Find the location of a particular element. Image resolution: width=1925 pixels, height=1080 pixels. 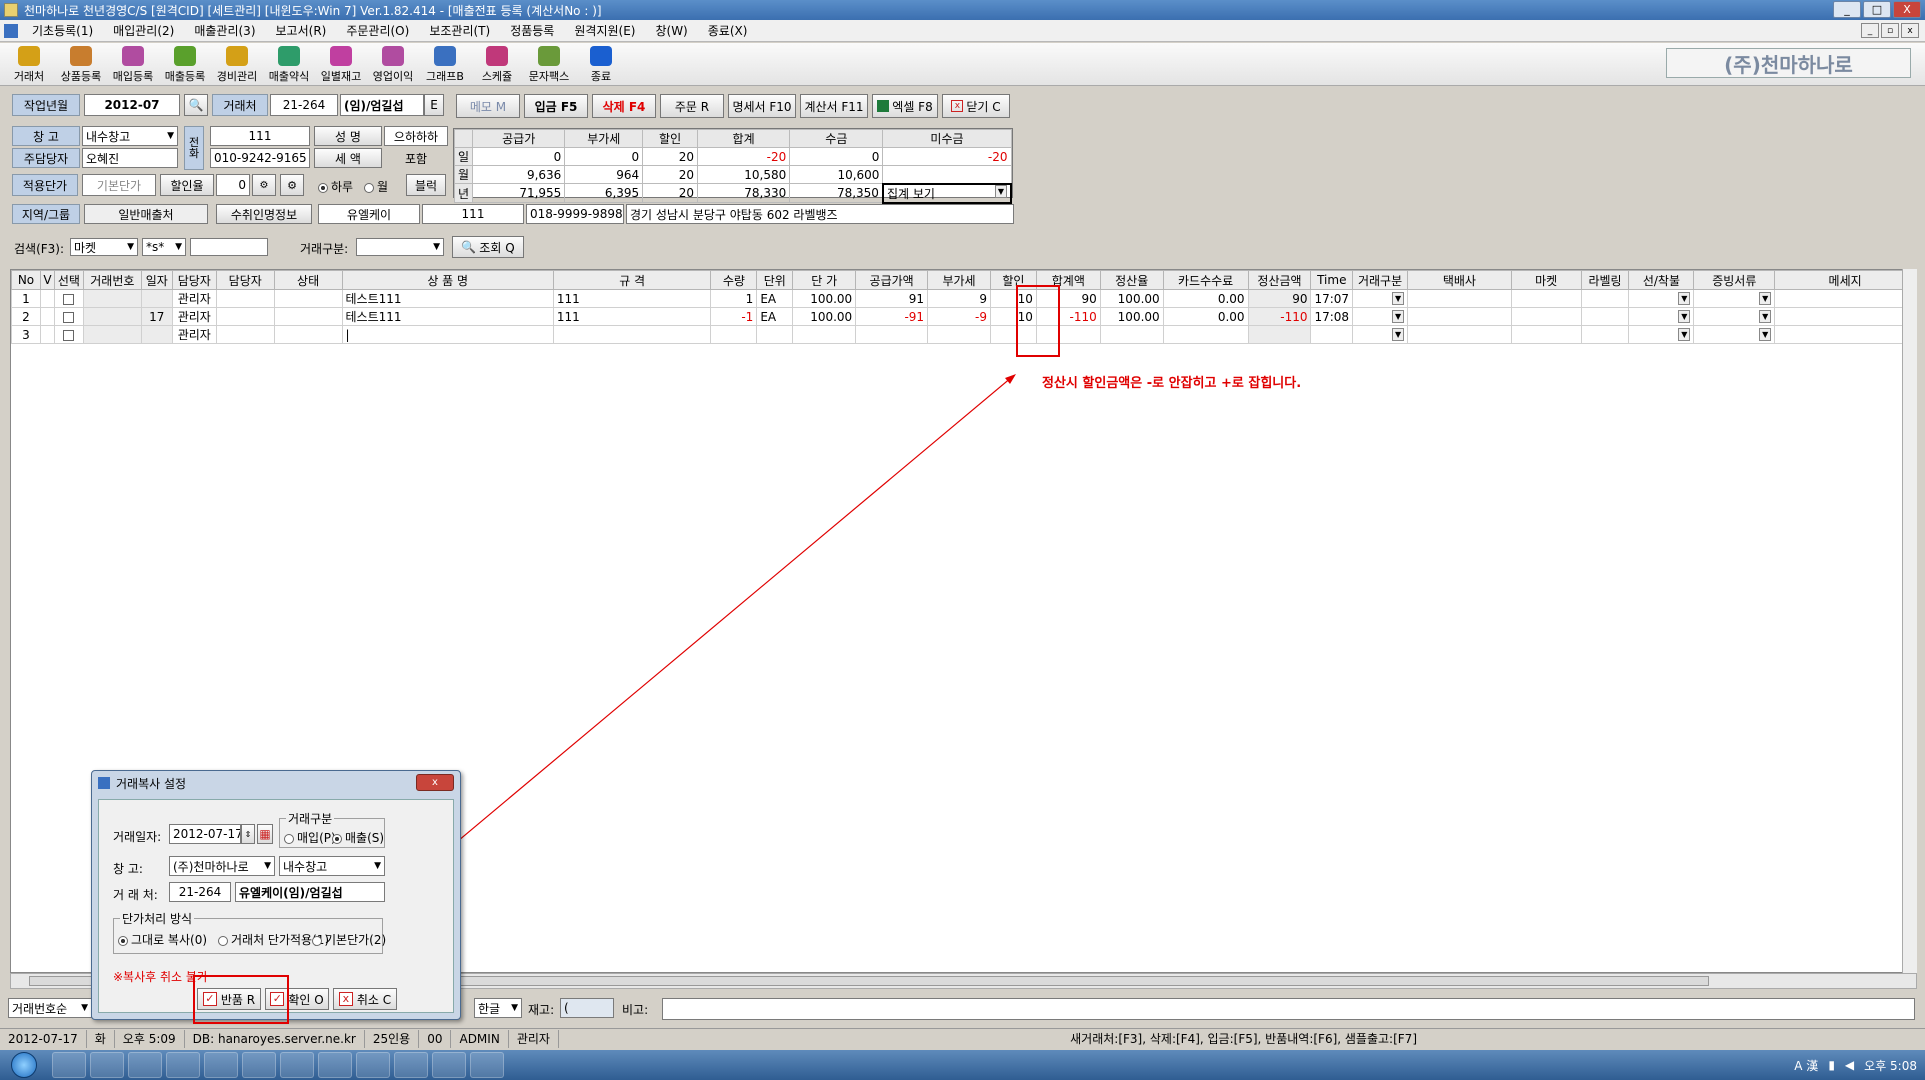

grid-cell: 17:08 is located at coordinates (1332, 316).